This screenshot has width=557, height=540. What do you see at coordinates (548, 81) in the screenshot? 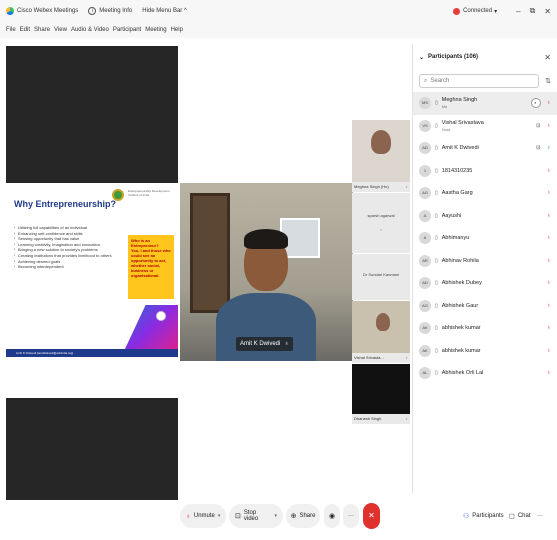
I see `sort-icon: ⇅` at bounding box center [548, 81].